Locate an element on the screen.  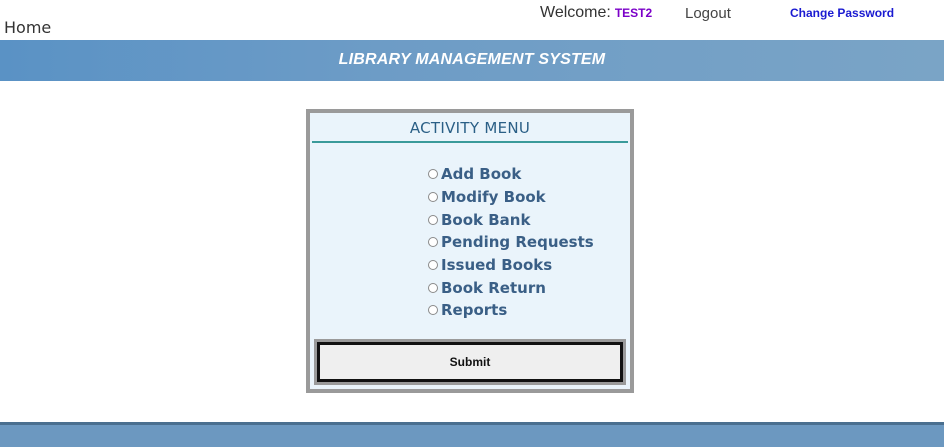
activity-menu-title: ACTIVITY MENU is located at coordinates (470, 128).